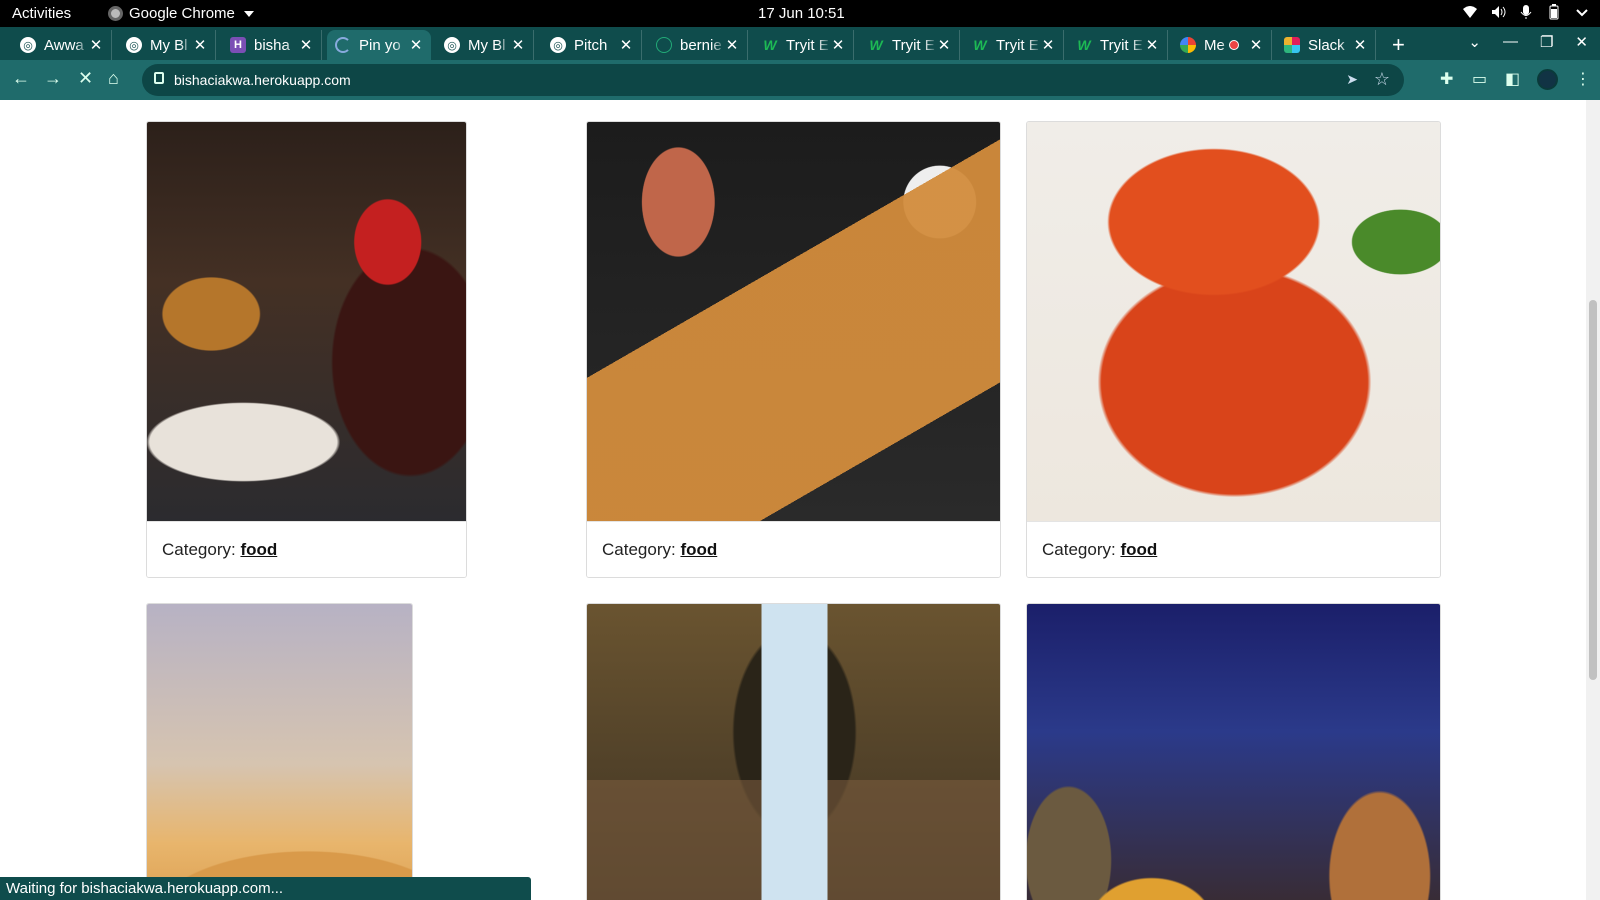  Describe the element at coordinates (664, 45) in the screenshot. I see `github-icon` at that location.